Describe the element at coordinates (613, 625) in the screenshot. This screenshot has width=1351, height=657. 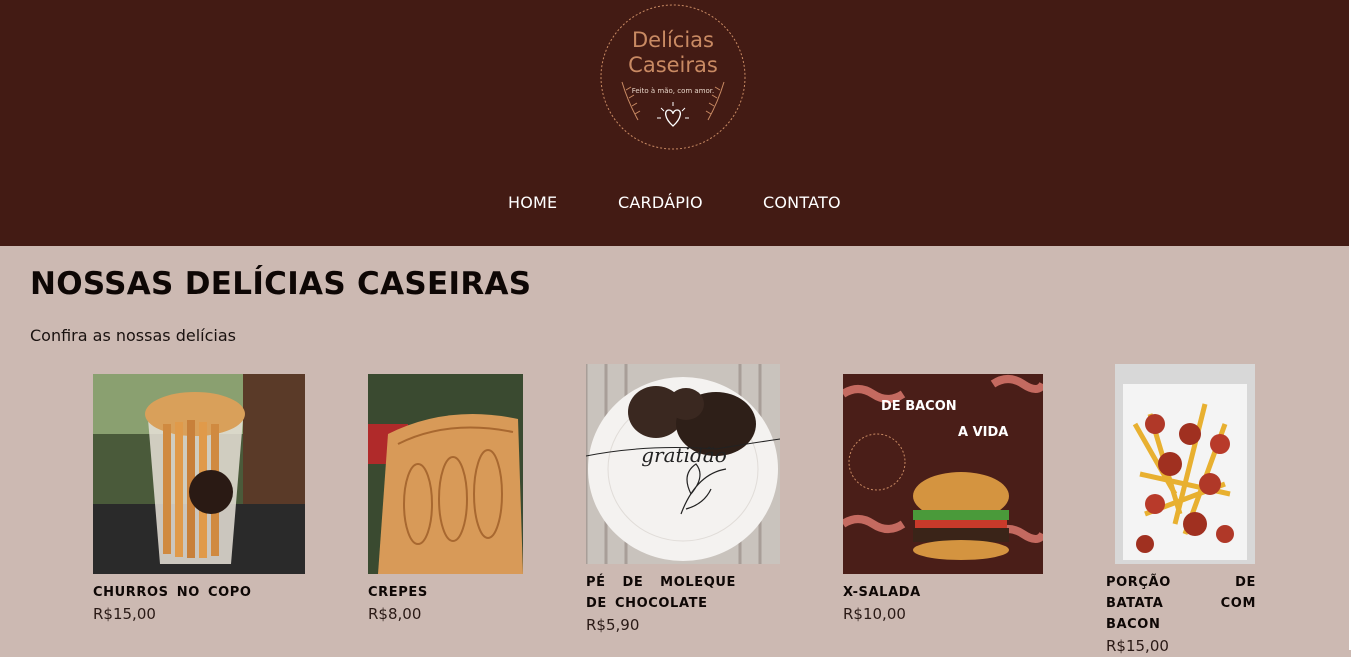
I see `product-price: R$5,90` at that location.